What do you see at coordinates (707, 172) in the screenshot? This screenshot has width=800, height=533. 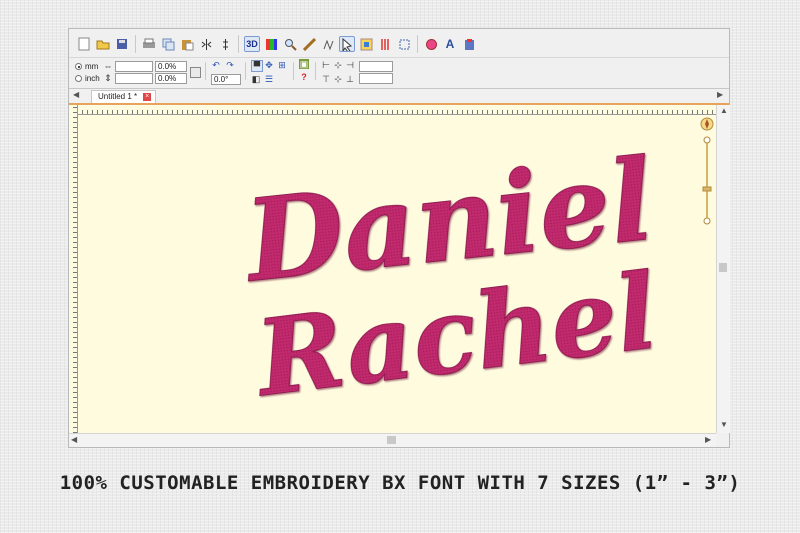 I see `zoom-slider` at bounding box center [707, 172].